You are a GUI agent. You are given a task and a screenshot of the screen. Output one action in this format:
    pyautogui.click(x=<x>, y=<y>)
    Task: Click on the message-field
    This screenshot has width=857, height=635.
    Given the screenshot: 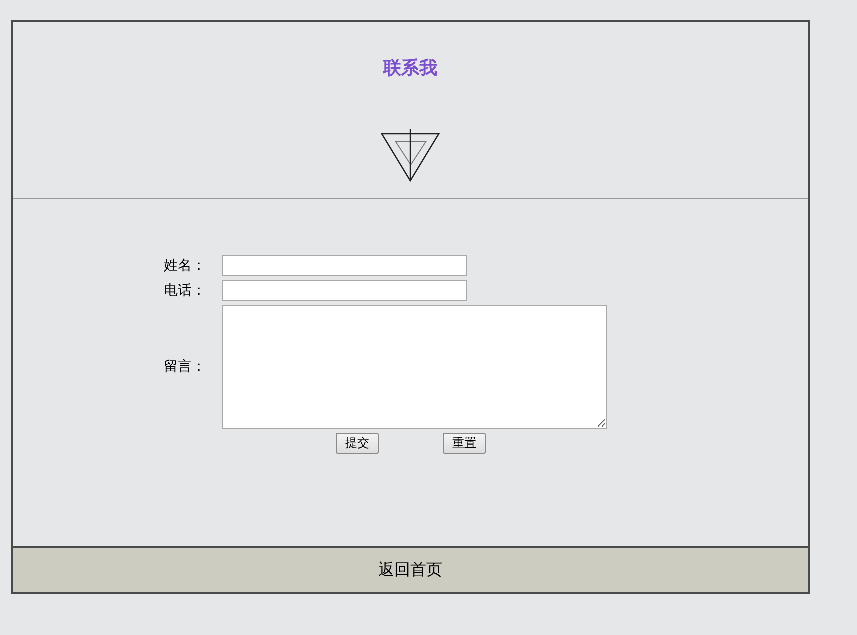 What is the action you would take?
    pyautogui.click(x=414, y=367)
    